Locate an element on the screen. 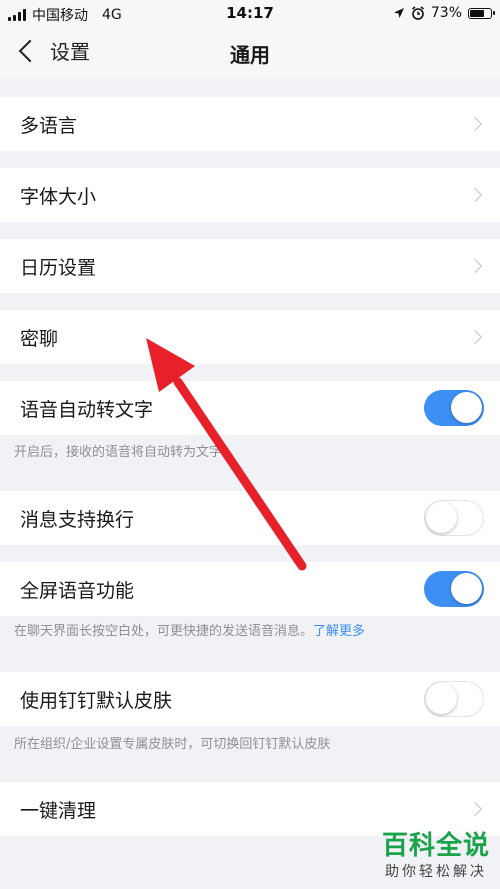  annotation-arrow-shaft is located at coordinates (240, 474).